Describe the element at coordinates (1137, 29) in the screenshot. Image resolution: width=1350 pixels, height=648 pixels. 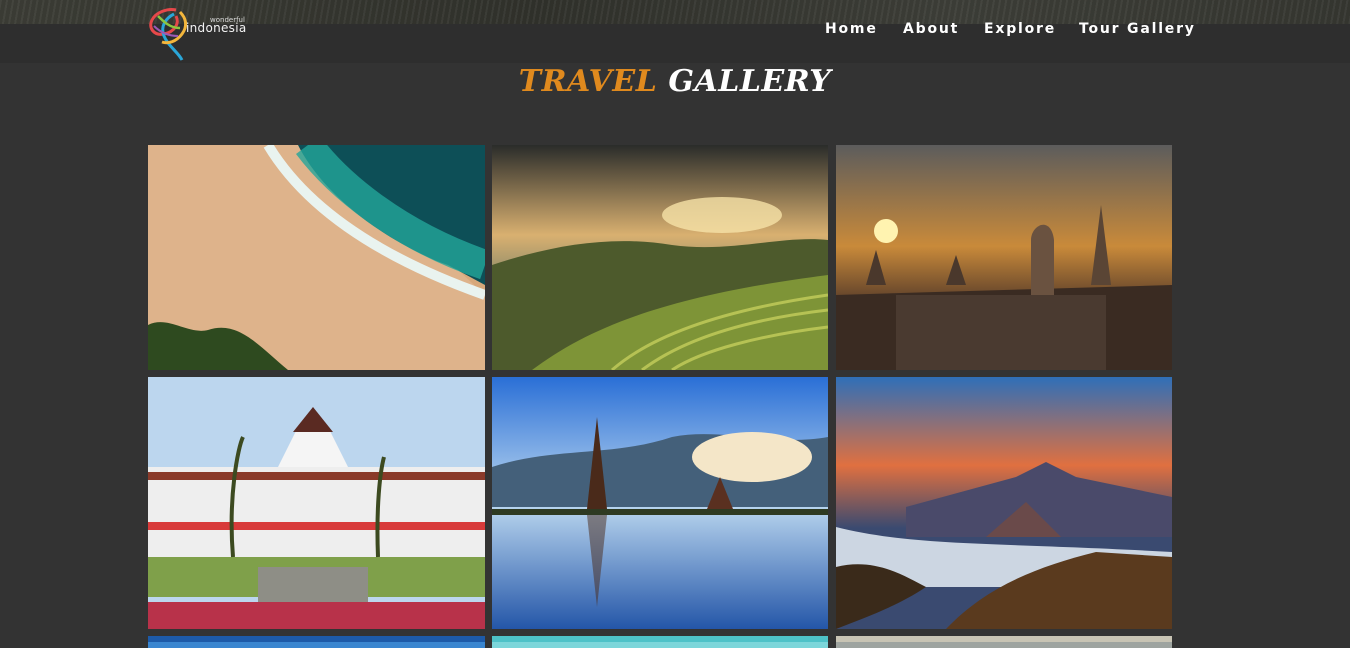
I see `nav-tour-gallery: Tour Gallery` at that location.